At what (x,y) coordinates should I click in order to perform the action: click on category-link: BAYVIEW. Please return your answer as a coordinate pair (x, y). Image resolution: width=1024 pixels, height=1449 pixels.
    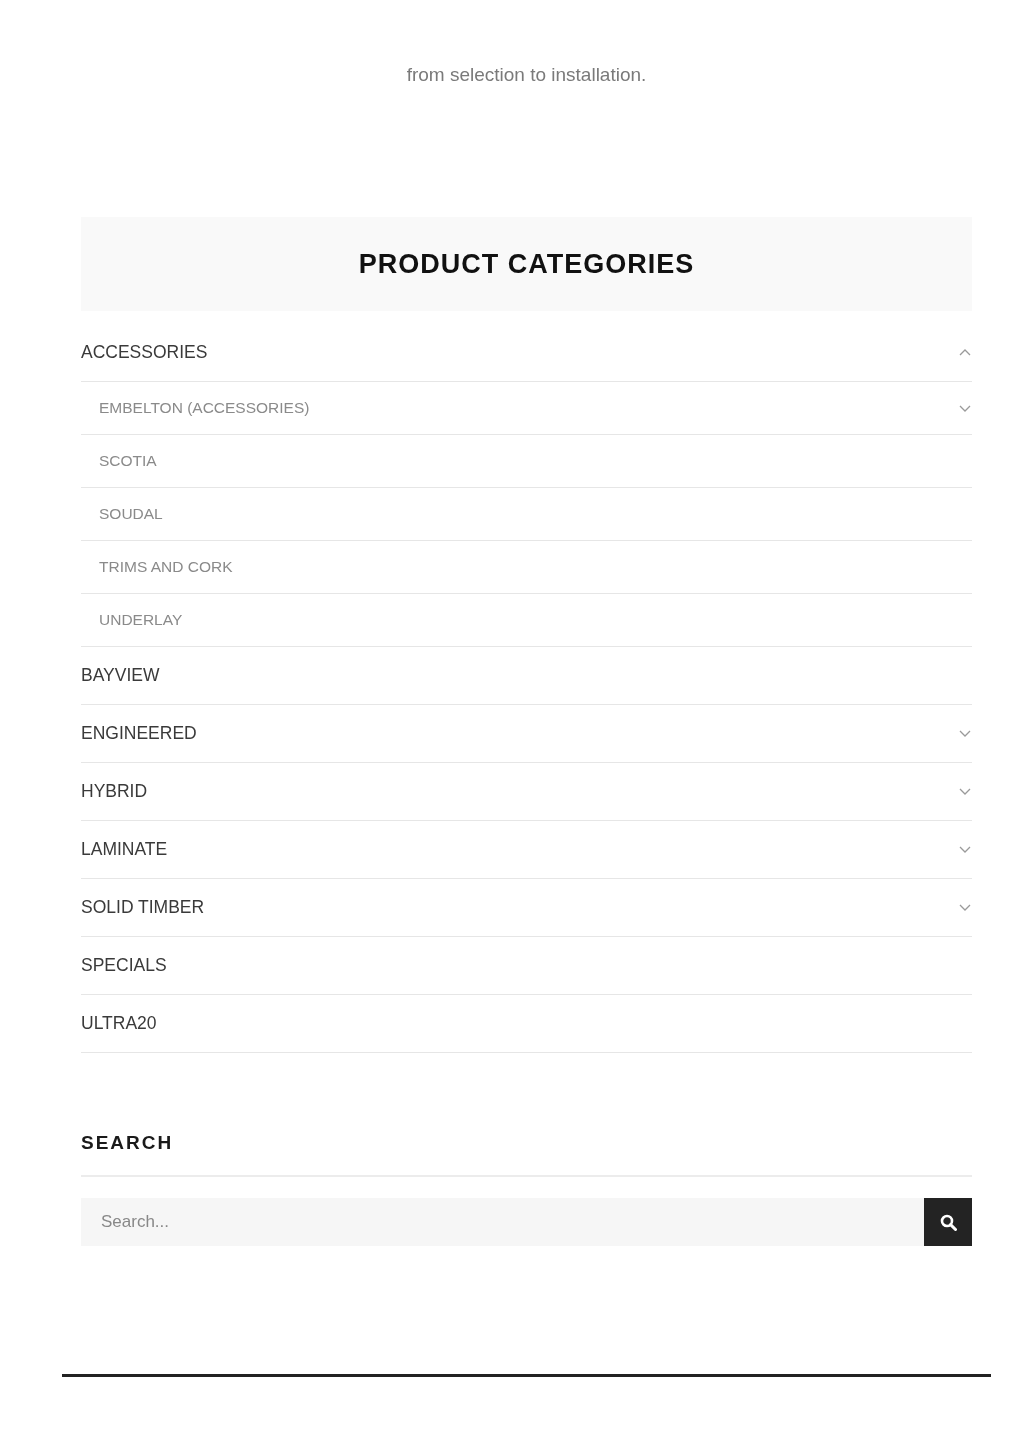
    Looking at the image, I should click on (120, 675).